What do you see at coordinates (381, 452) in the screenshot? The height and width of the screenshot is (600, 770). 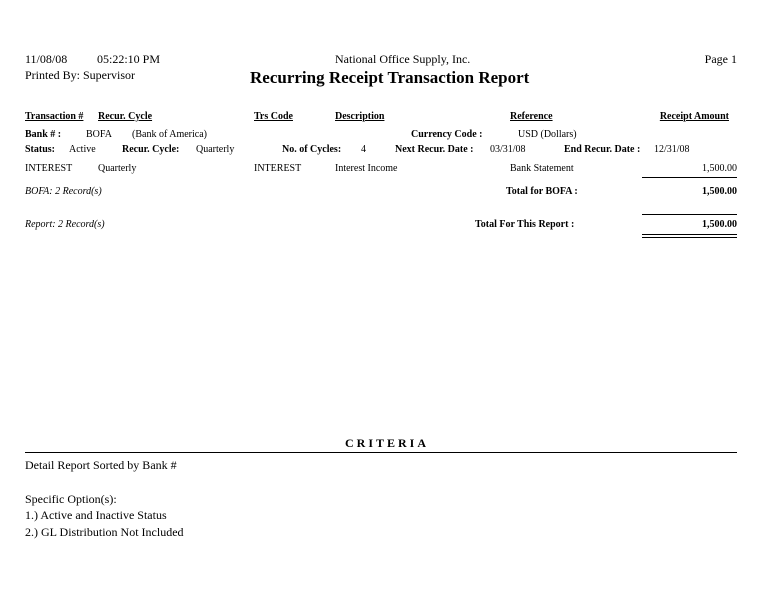 I see `criteria-rule` at bounding box center [381, 452].